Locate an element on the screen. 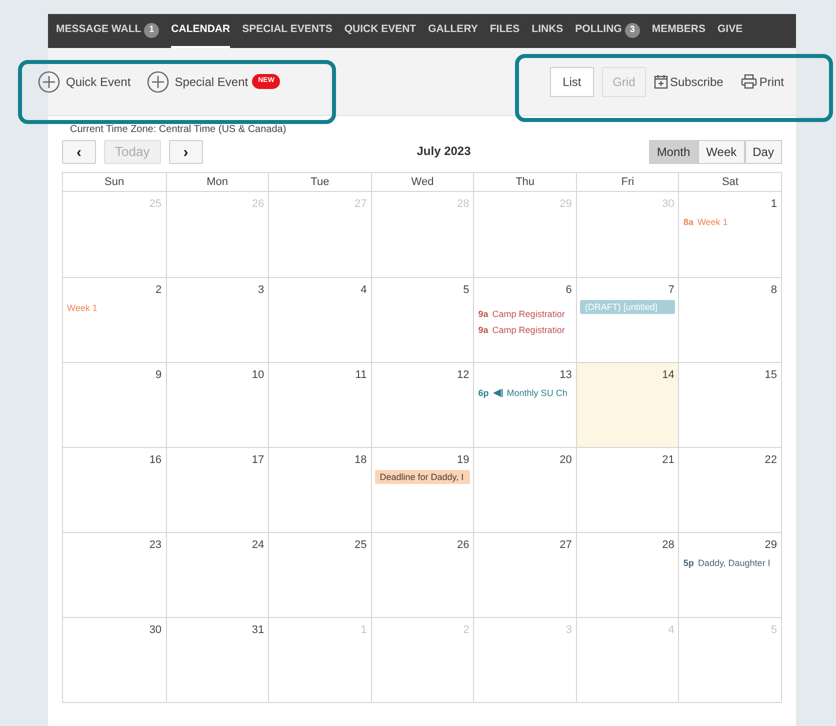 The height and width of the screenshot is (726, 836). day-number: 24 is located at coordinates (259, 545).